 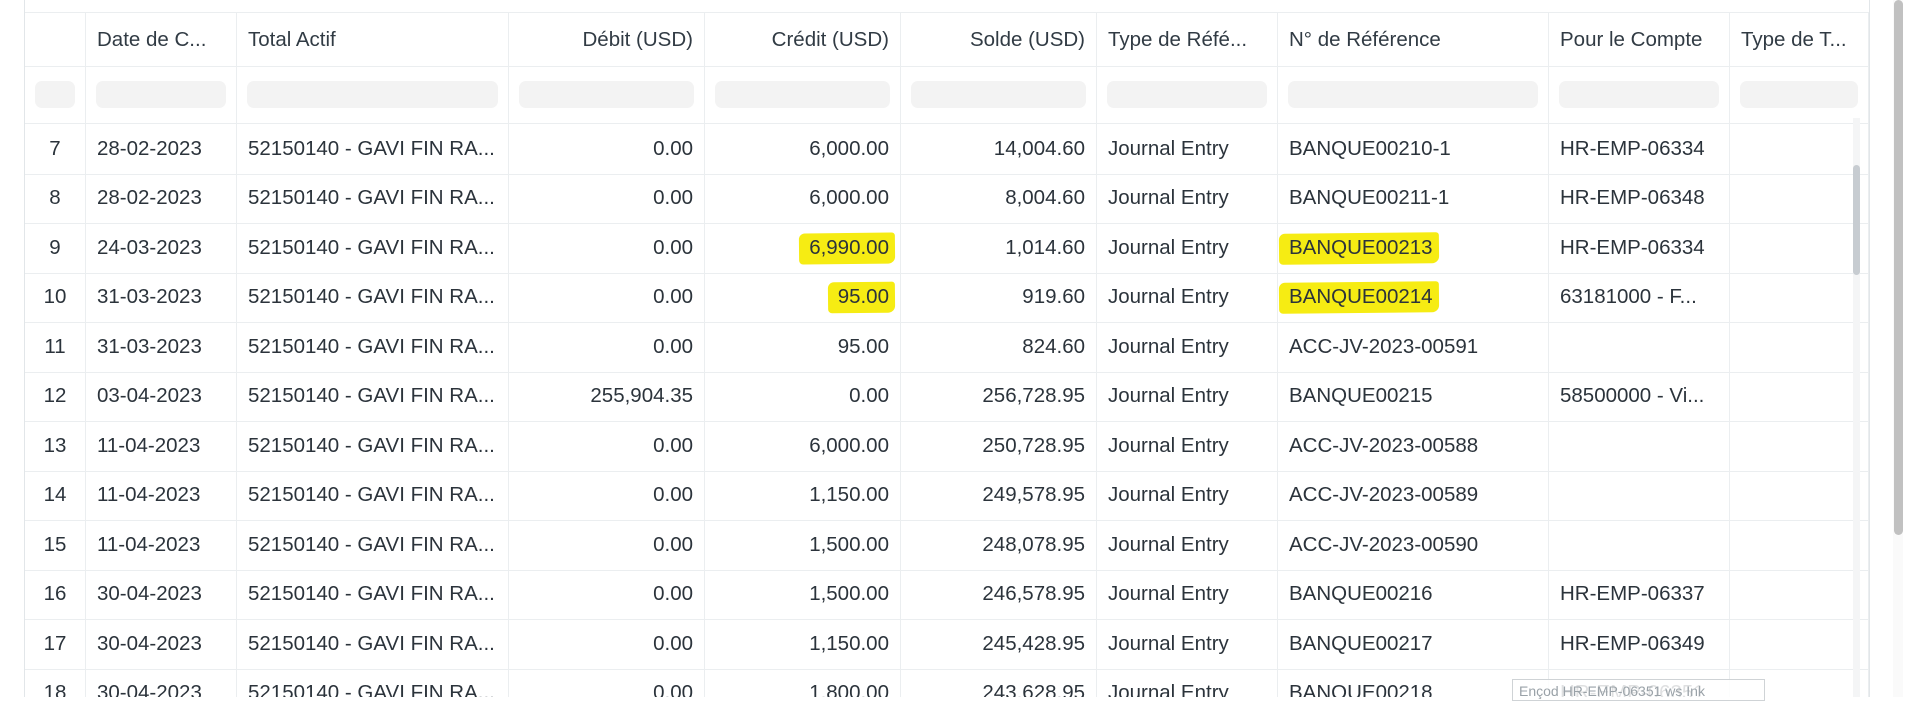 I want to click on header-debit: Débit (USD), so click(x=607, y=39).